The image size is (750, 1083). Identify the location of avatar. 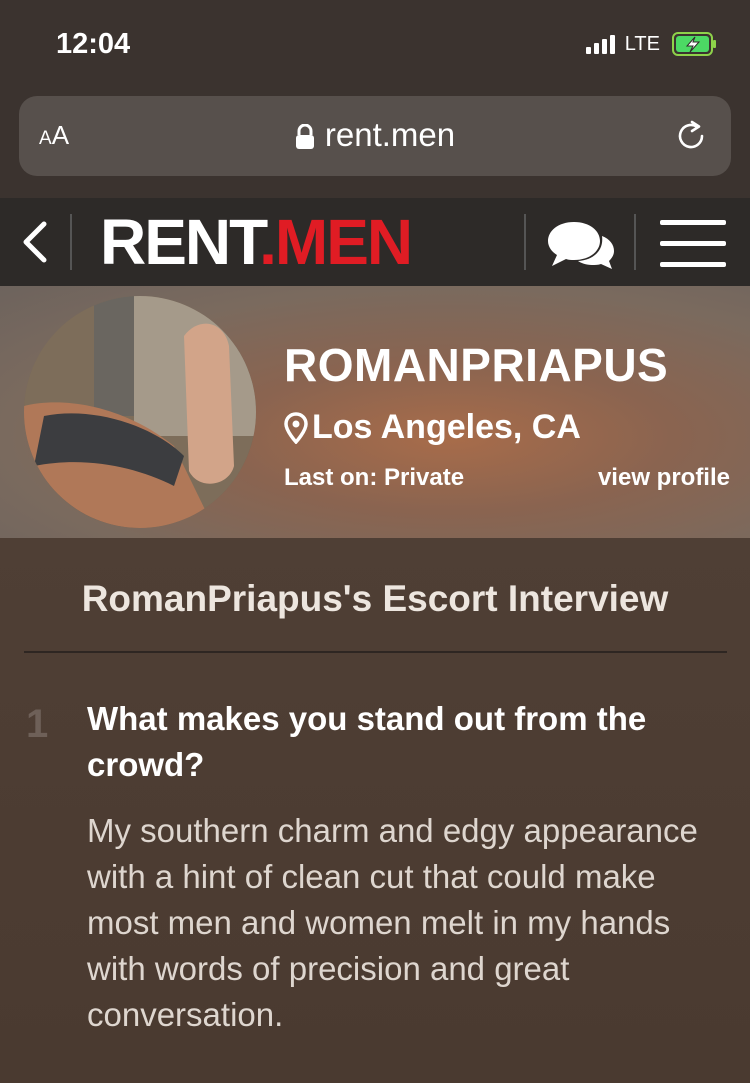
(140, 412).